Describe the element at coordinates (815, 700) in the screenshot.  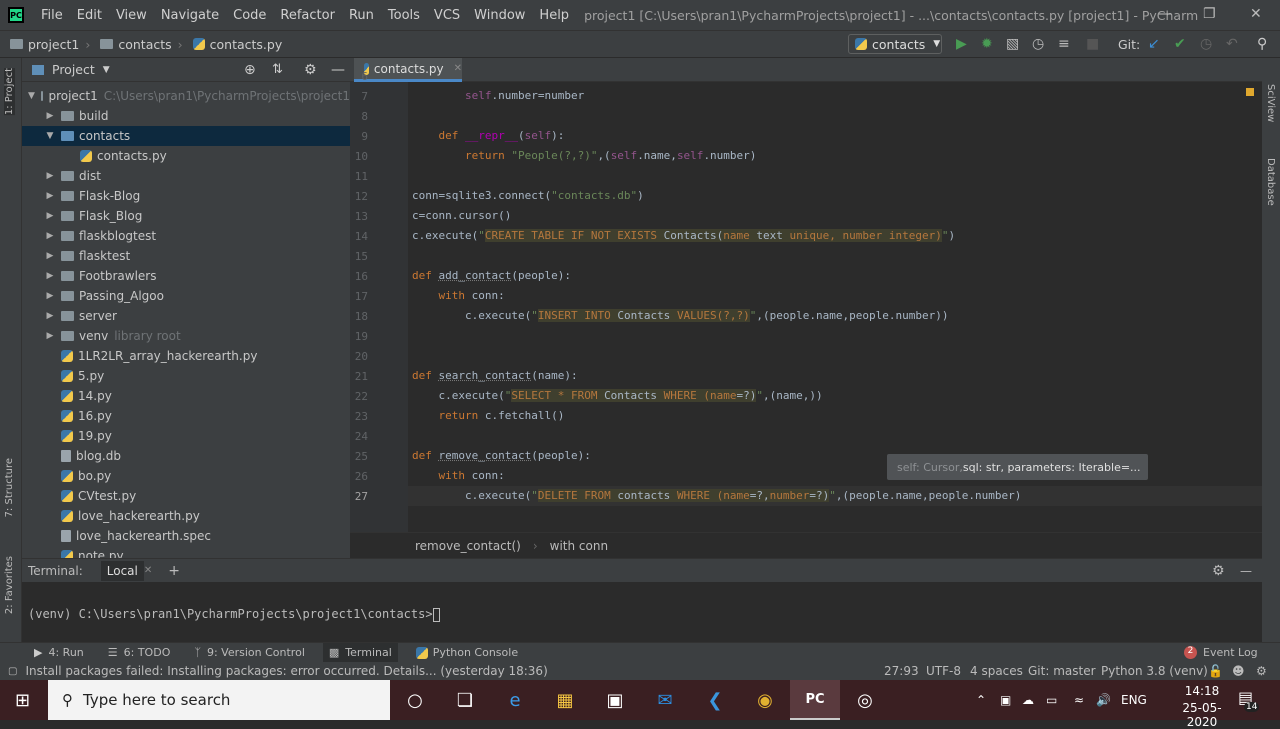
I see `pycharm-taskbar-icon: PC` at that location.